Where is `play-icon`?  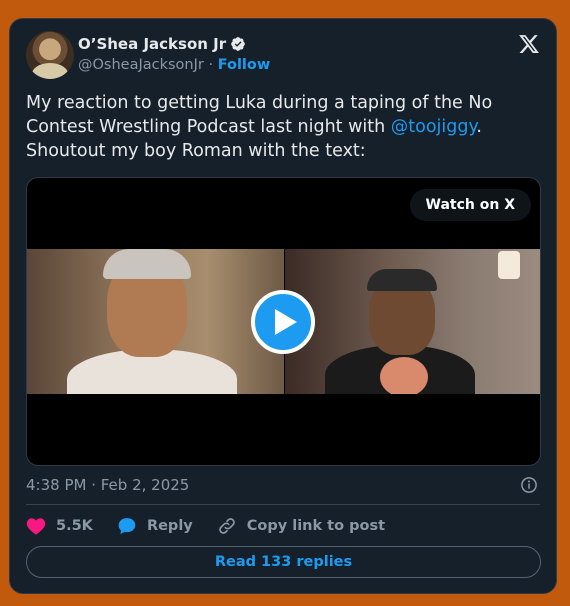
play-icon is located at coordinates (286, 322).